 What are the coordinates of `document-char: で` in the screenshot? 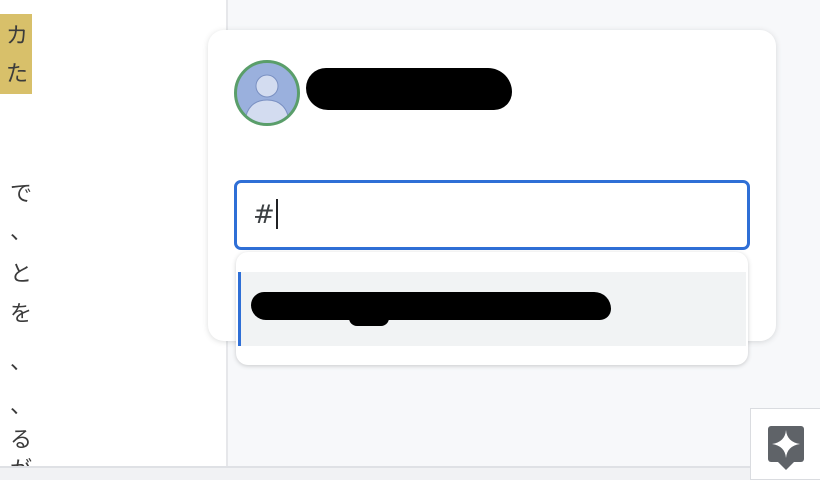 It's located at (20, 194).